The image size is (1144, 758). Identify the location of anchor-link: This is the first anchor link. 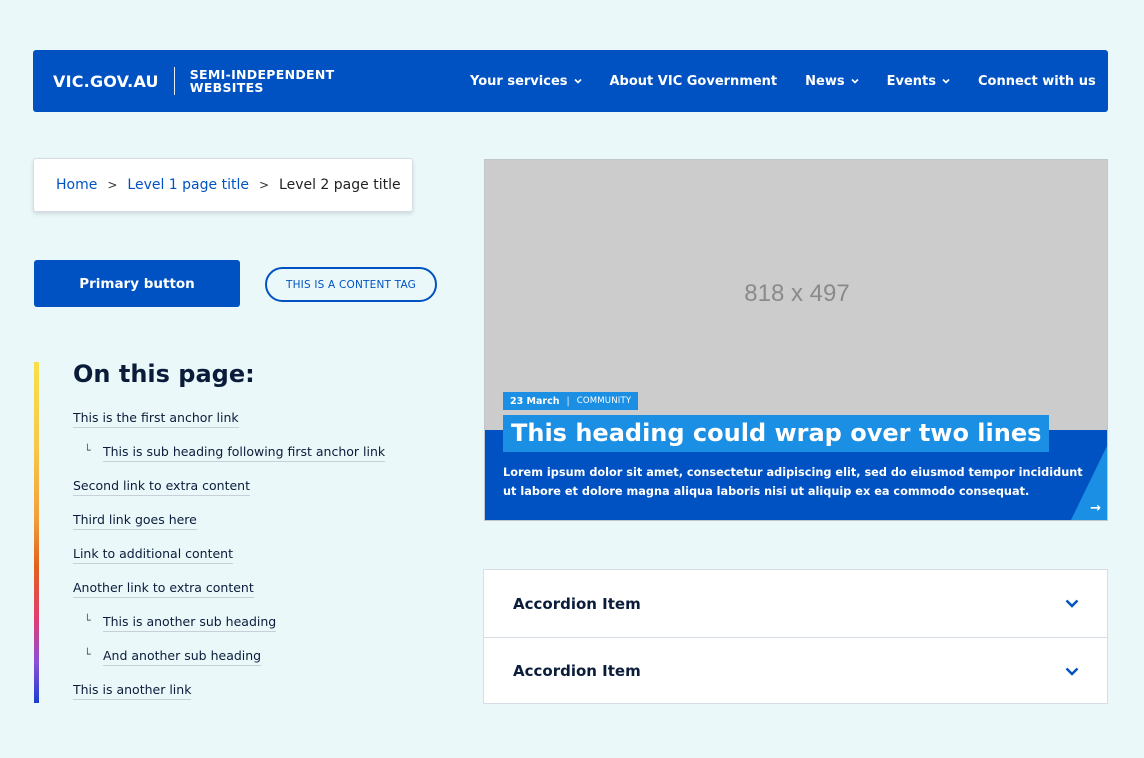
(253, 427).